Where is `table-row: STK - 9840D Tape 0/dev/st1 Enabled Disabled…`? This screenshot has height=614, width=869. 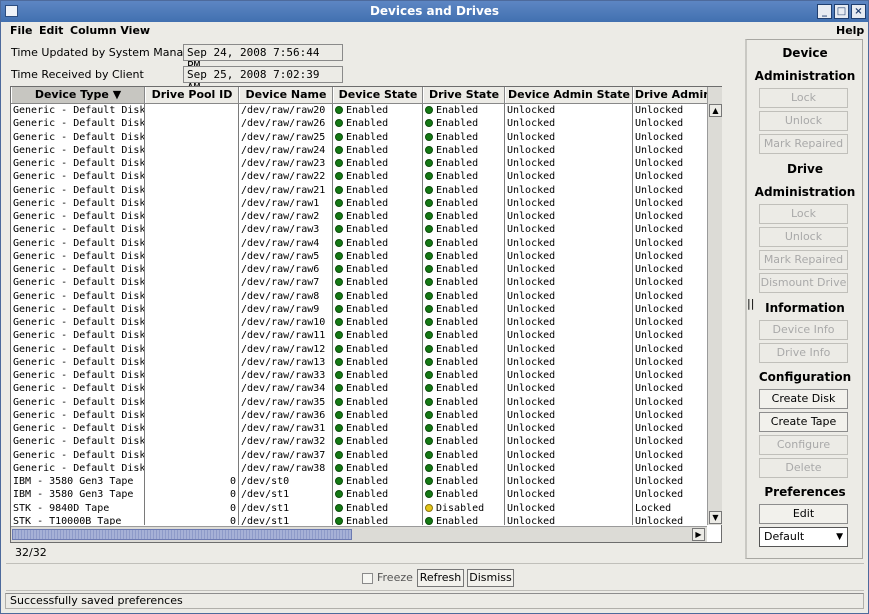
table-row: STK - 9840D Tape 0/dev/st1 Enabled Disabled… is located at coordinates (359, 508).